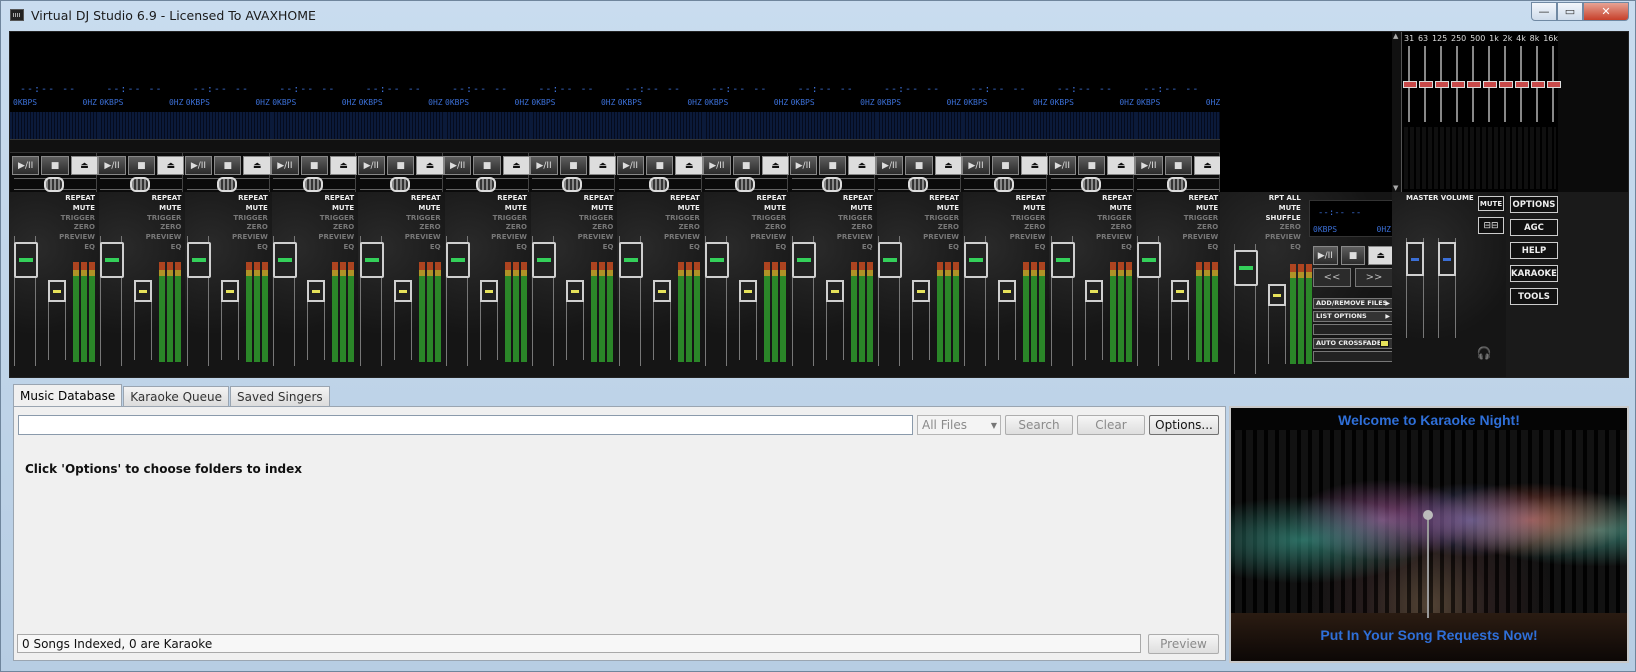 The height and width of the screenshot is (672, 1636). I want to click on master-mute-button: MUTE, so click(1491, 203).